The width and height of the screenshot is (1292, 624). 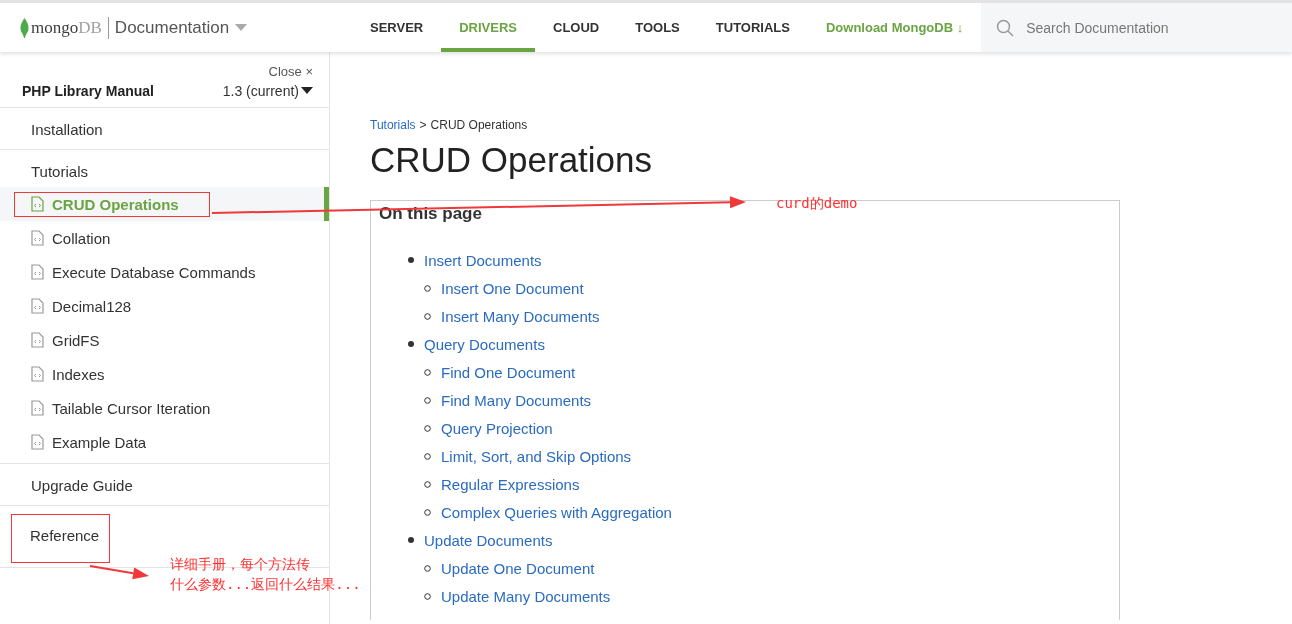 What do you see at coordinates (267, 91) in the screenshot?
I see `version-dropdown: 1.3 (current)` at bounding box center [267, 91].